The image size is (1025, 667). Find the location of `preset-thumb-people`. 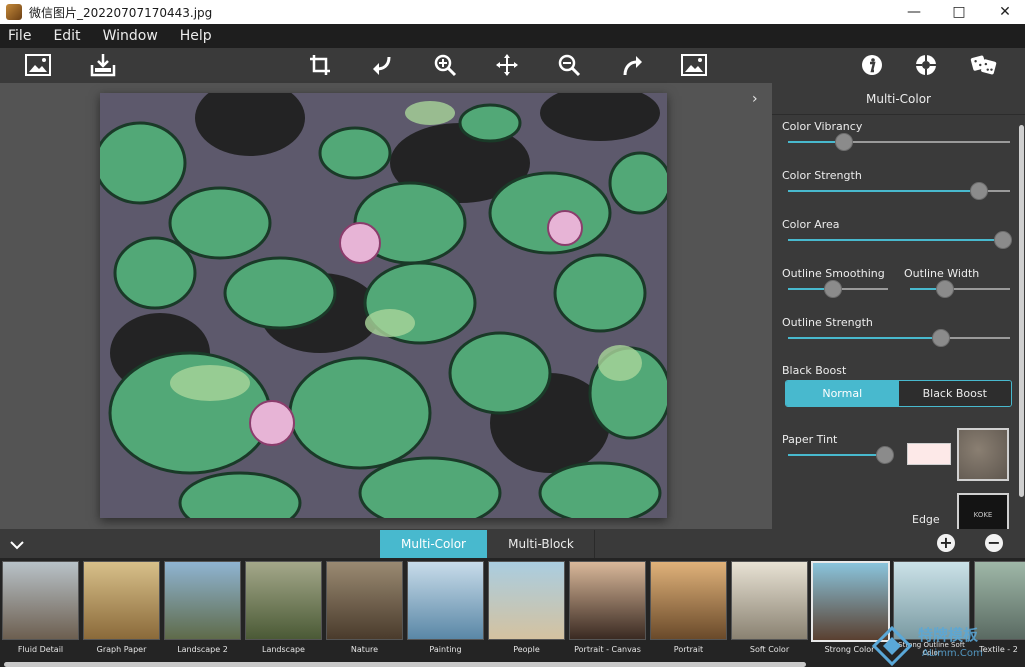

preset-thumb-people is located at coordinates (526, 600).